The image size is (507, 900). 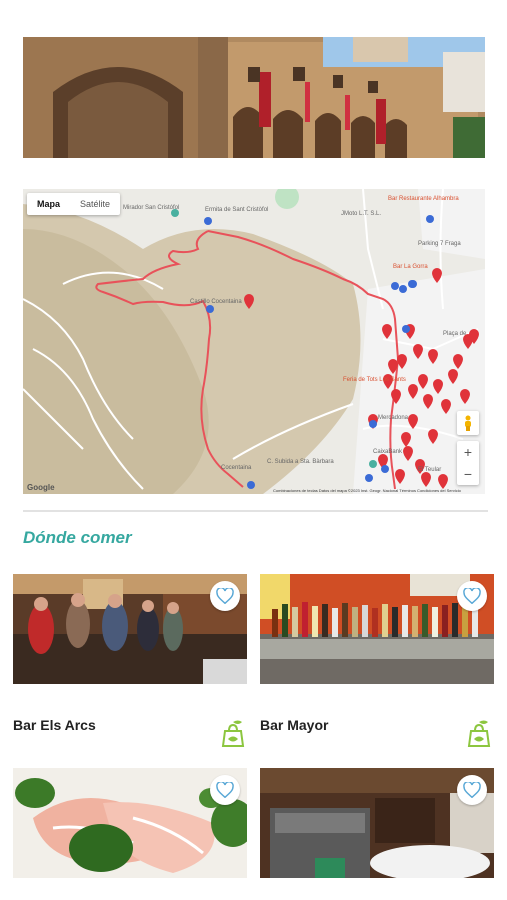 I want to click on status-bar, so click(x=253, y=13).